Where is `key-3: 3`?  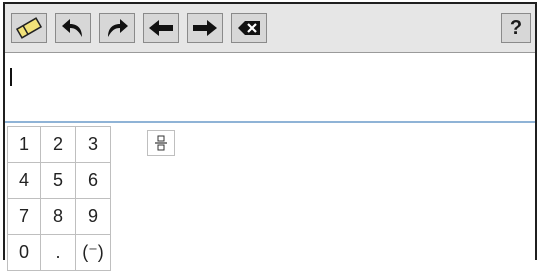
key-3: 3 is located at coordinates (93, 145).